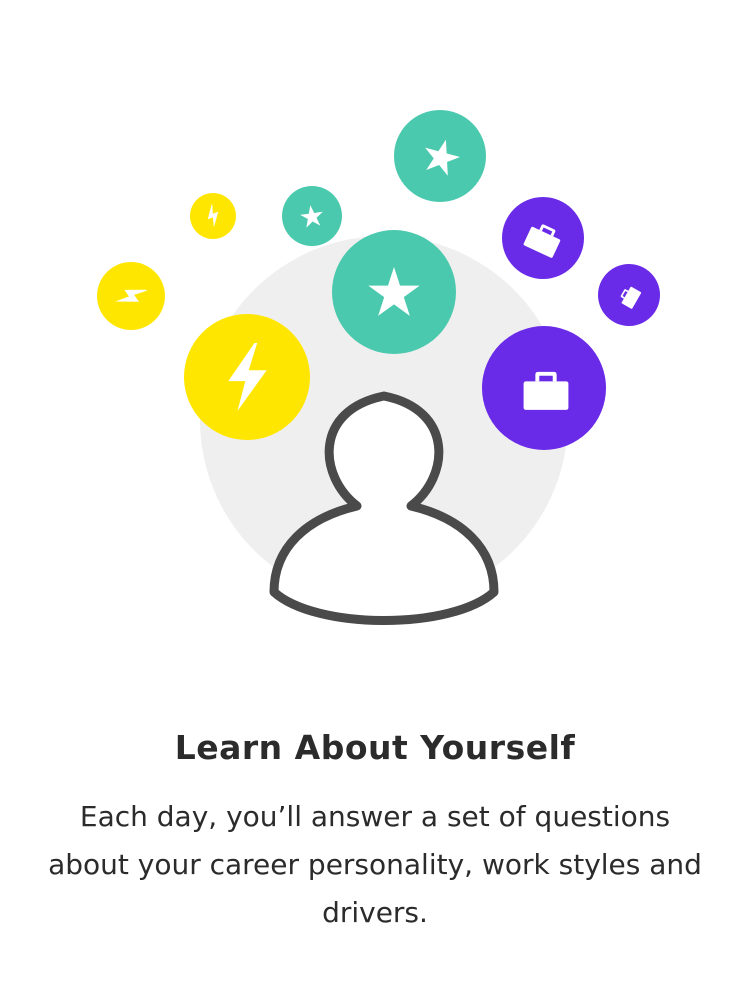  Describe the element at coordinates (312, 216) in the screenshot. I see `star-bubble-small` at that location.